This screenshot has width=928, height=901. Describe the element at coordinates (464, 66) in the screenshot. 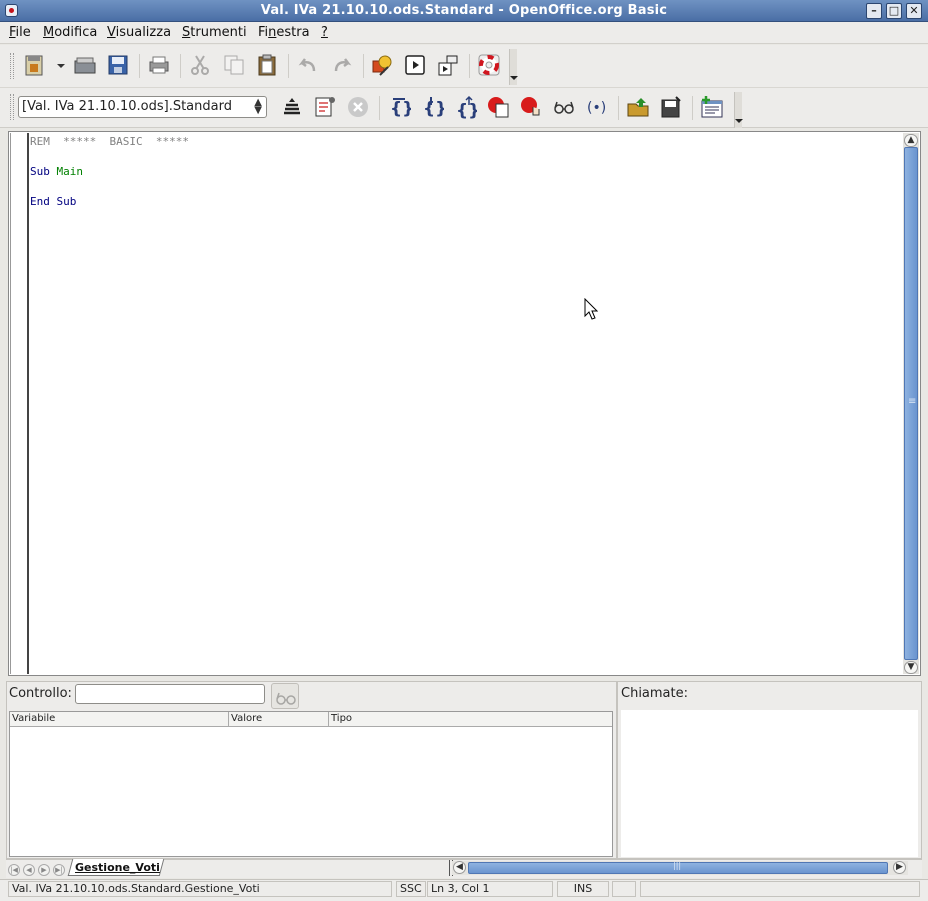

I see `standard-toolbar` at that location.